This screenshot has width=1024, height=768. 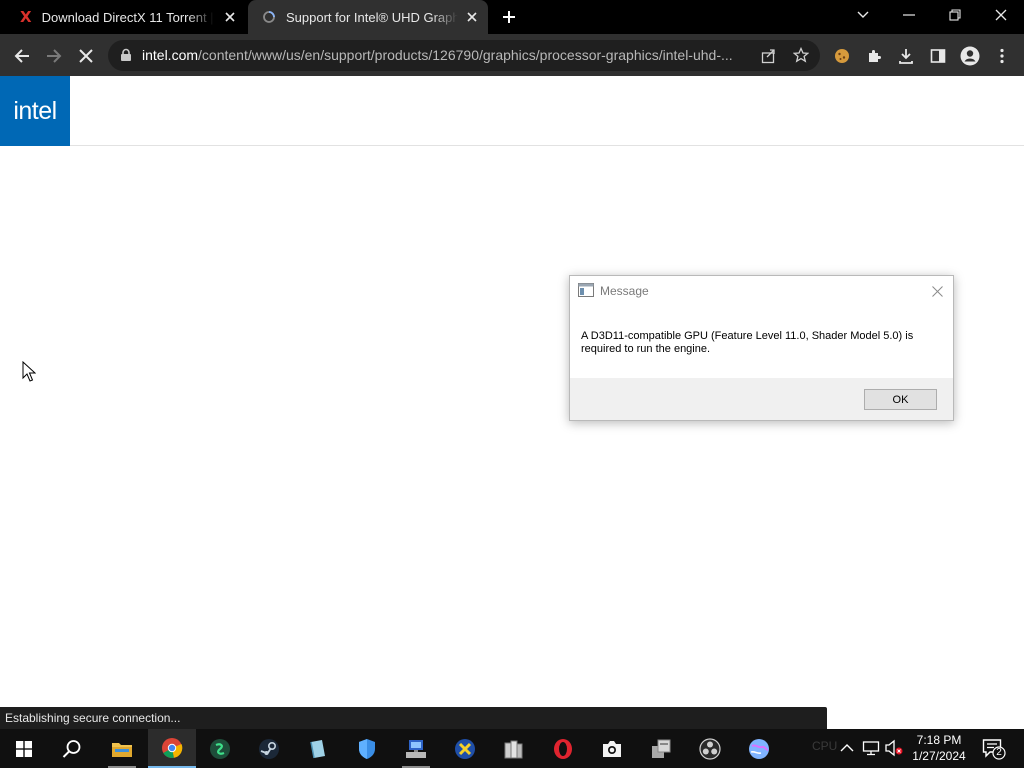 I want to click on windows-taskbar: CPU 7:18 PM 1/27/2024 2, so click(x=512, y=748).